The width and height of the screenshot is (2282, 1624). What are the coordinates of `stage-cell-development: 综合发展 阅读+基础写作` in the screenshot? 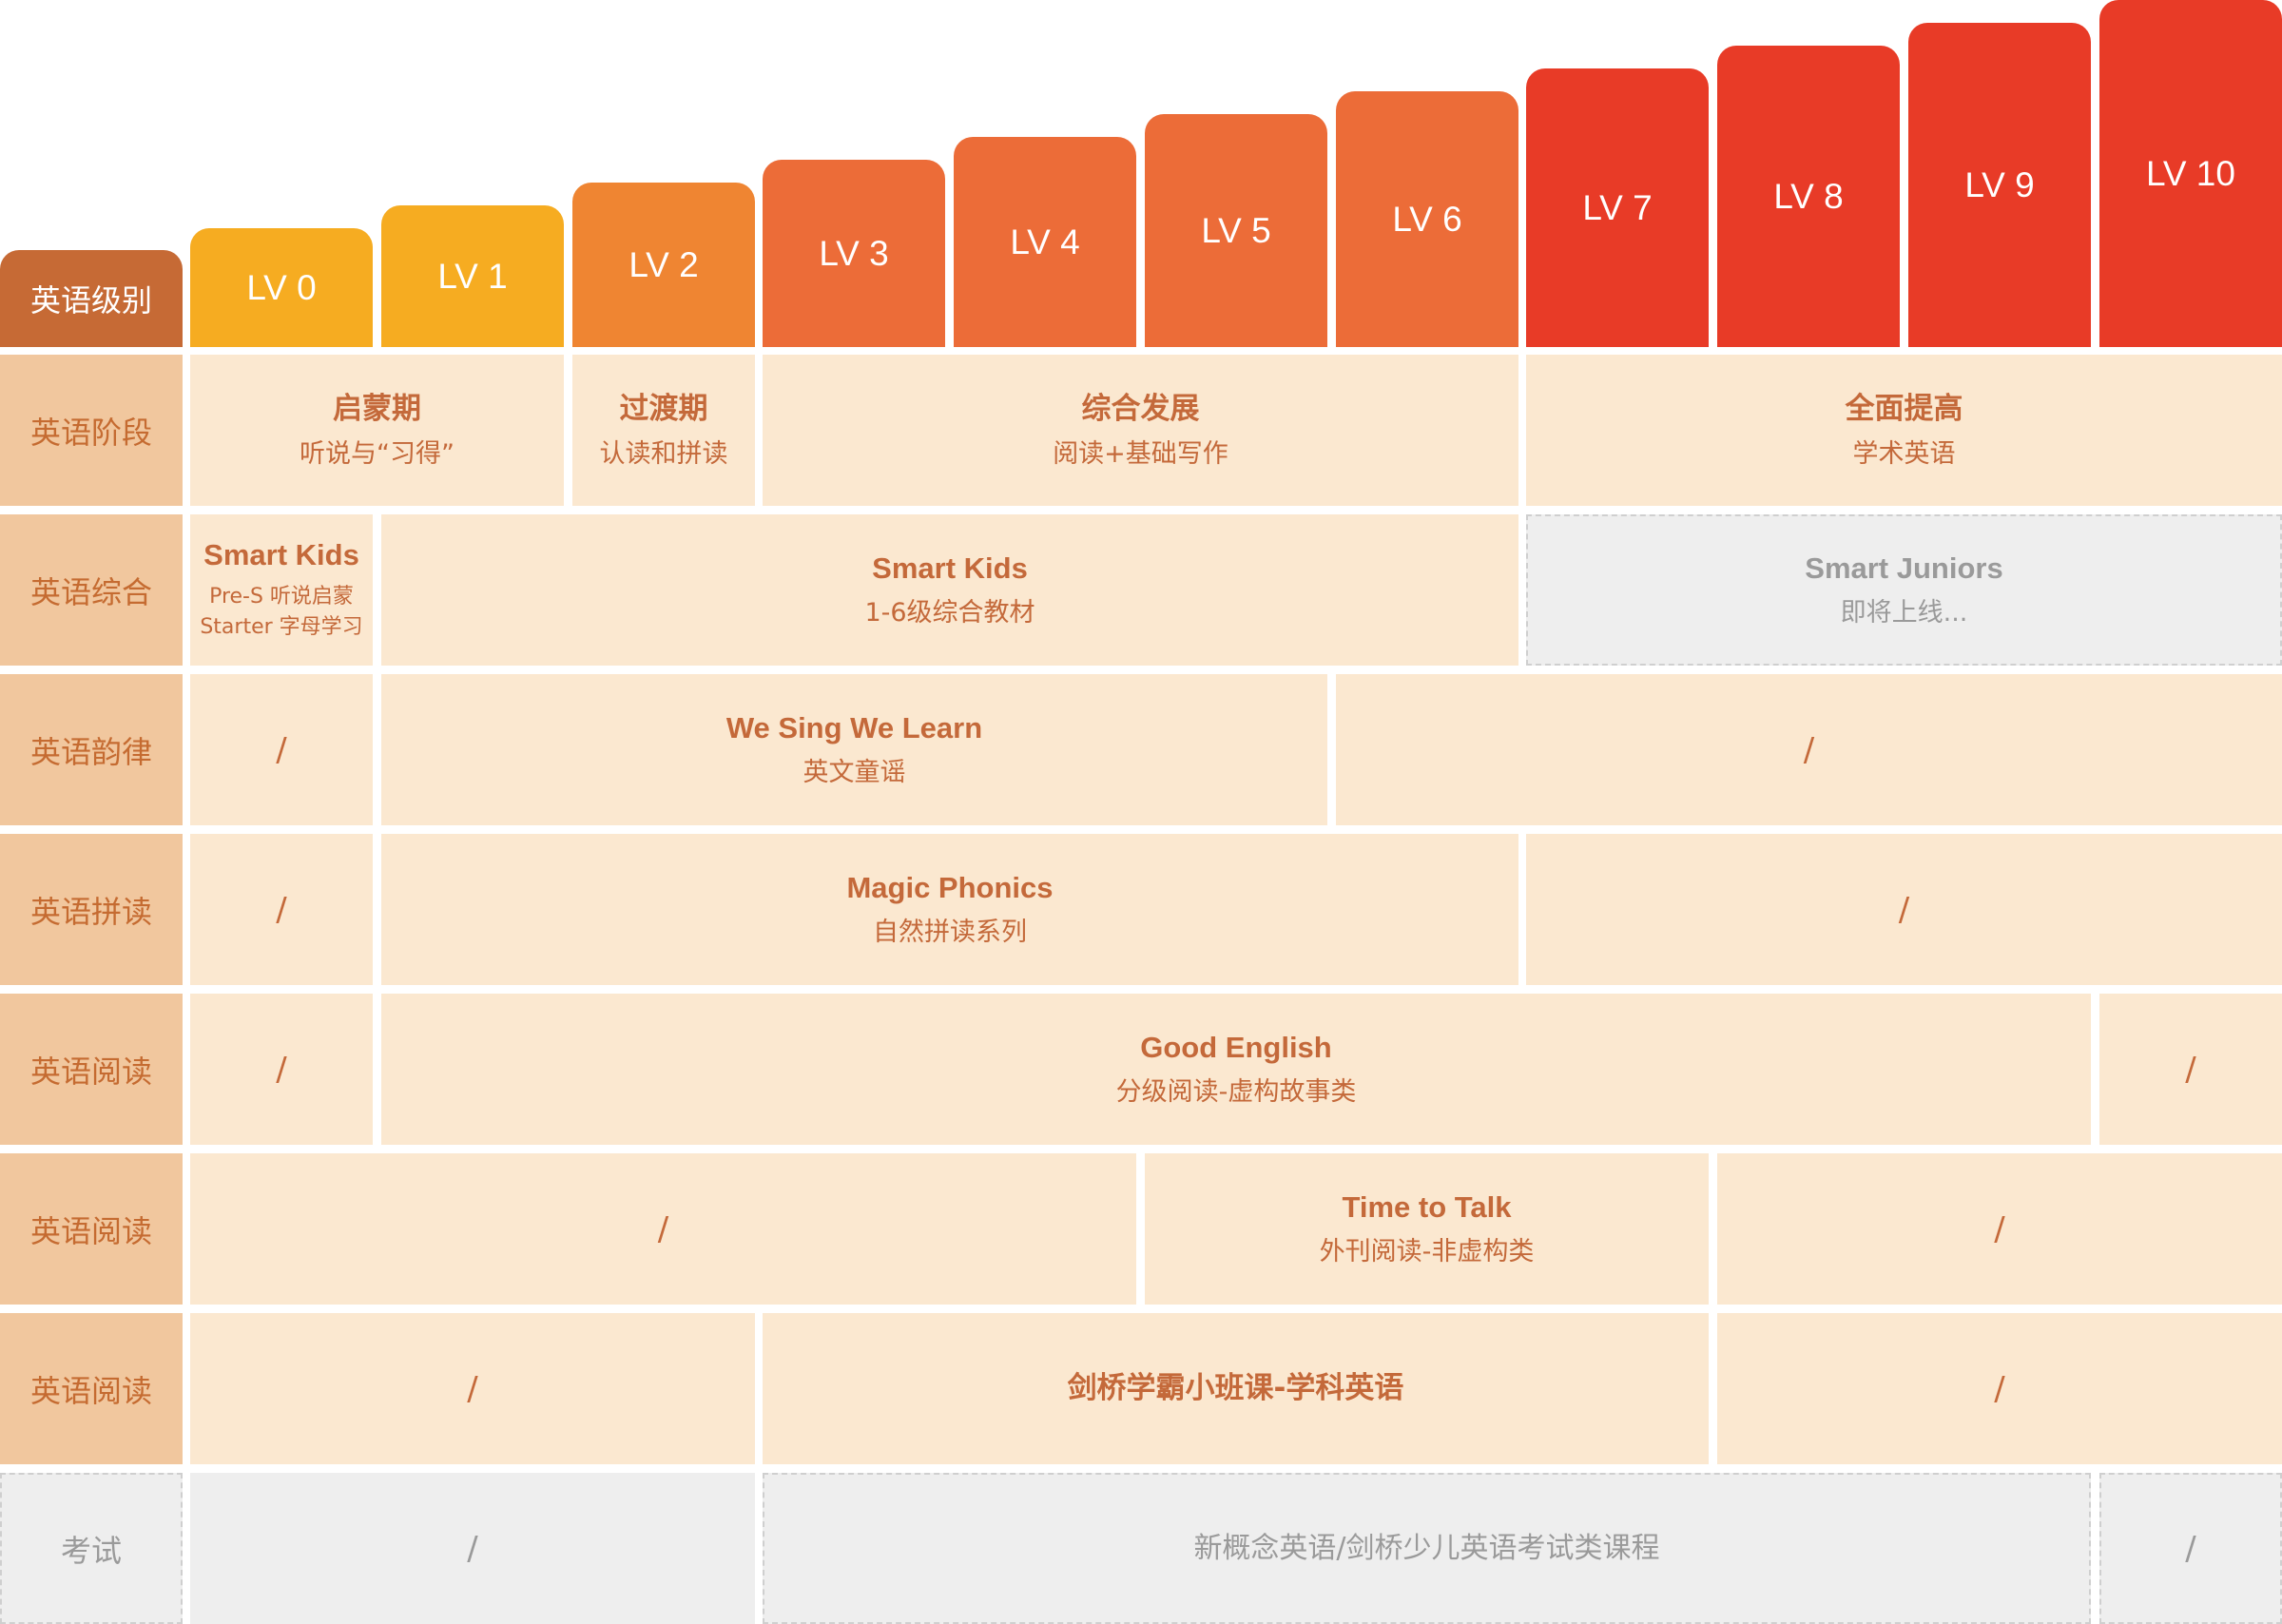 It's located at (1140, 430).